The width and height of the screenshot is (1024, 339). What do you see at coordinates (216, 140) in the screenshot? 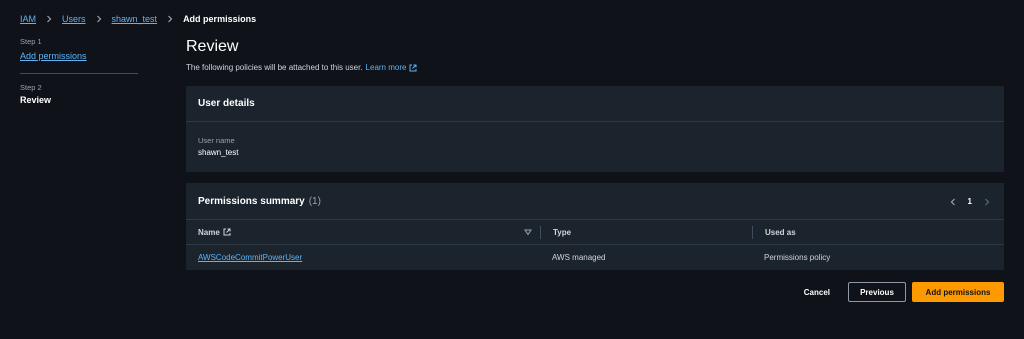
I see `user-name-label: User name` at bounding box center [216, 140].